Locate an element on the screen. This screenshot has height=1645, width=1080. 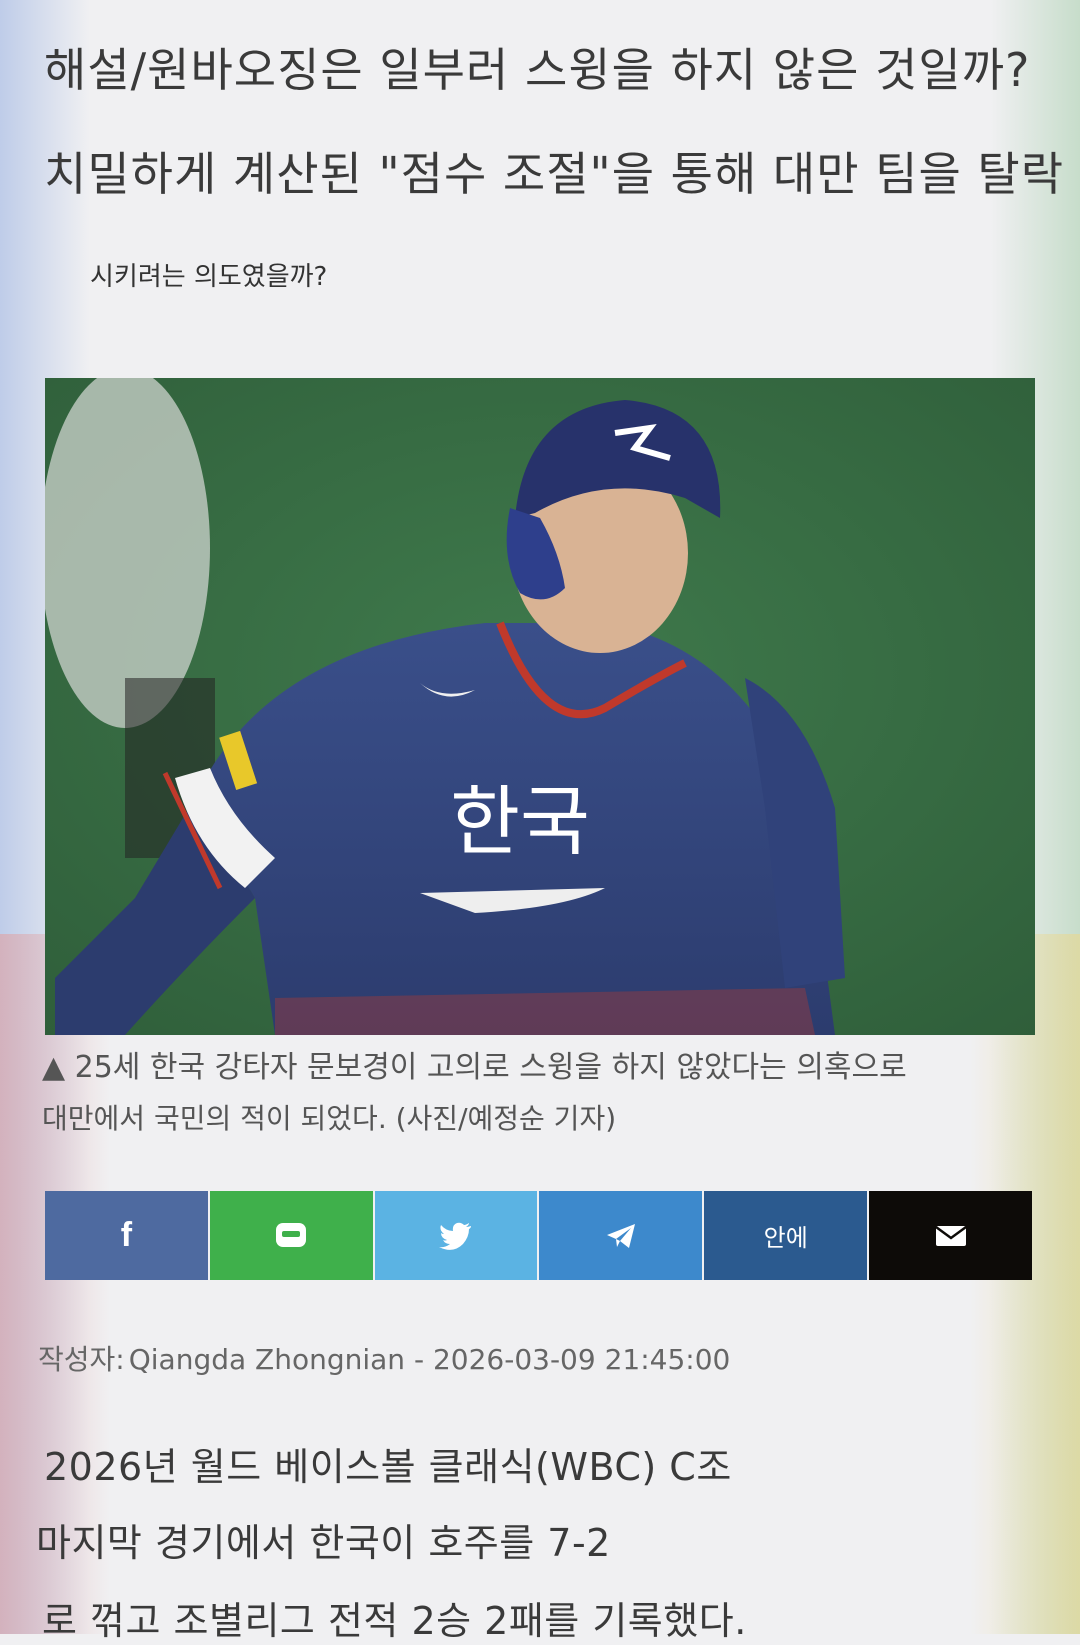
share-line-button is located at coordinates (291, 1235).